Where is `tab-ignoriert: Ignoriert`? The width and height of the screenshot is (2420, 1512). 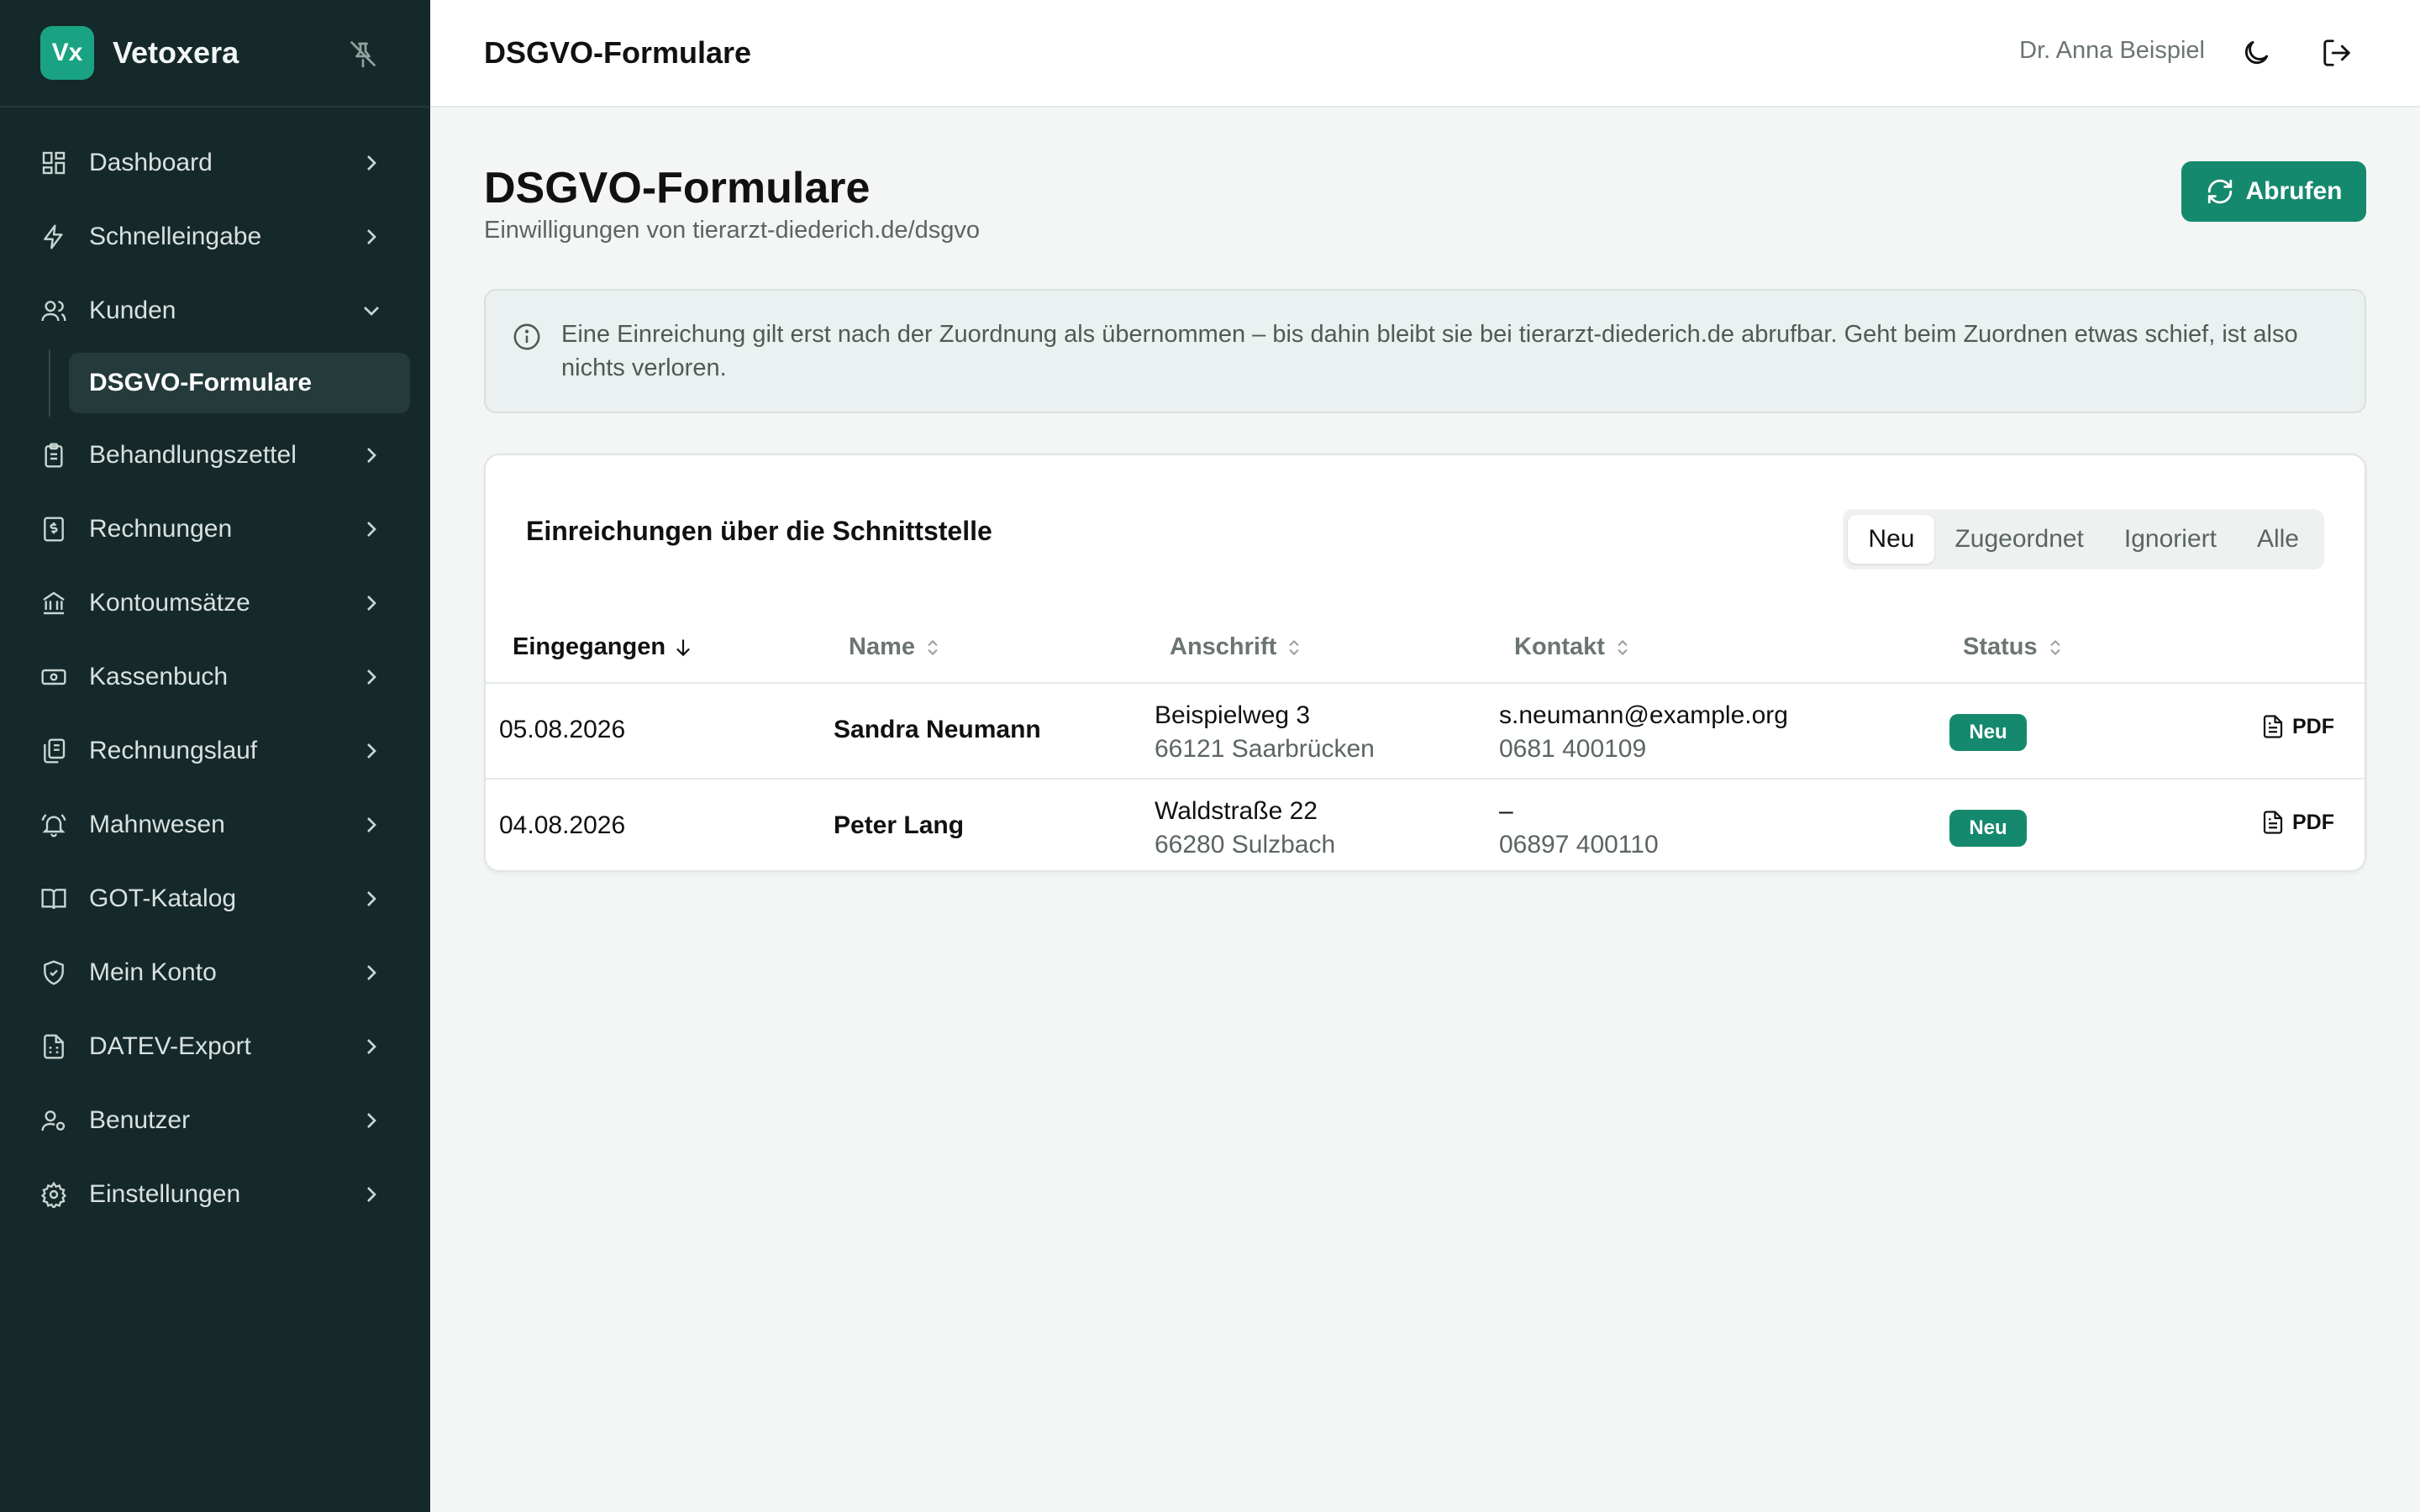 tab-ignoriert: Ignoriert is located at coordinates (2170, 539).